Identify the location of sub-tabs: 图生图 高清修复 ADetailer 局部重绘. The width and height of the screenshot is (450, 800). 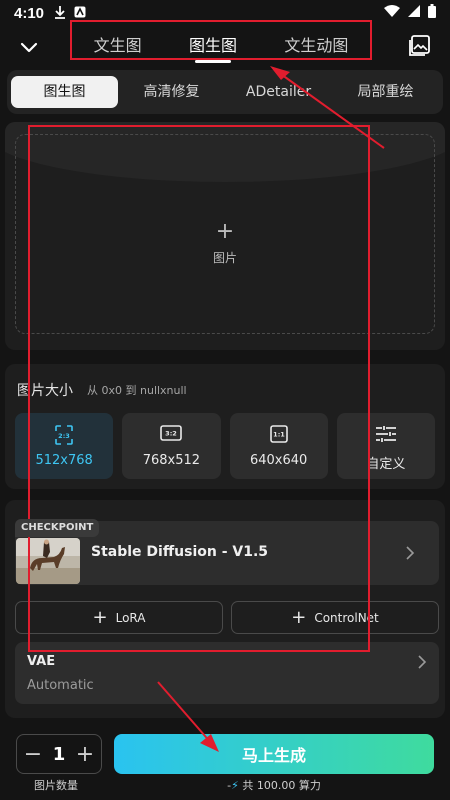
(225, 92).